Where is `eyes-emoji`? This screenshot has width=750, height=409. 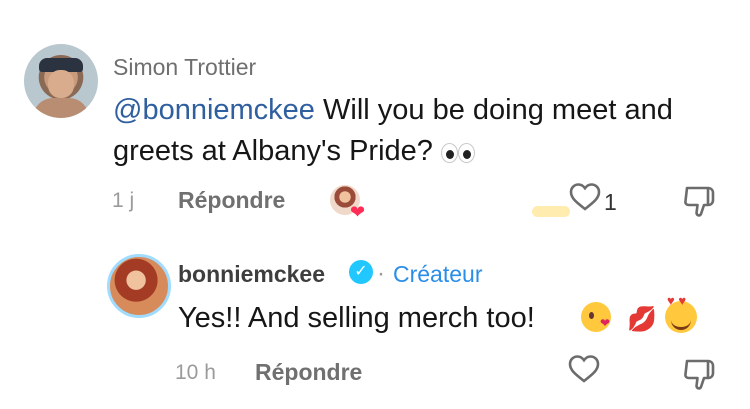
eyes-emoji is located at coordinates (457, 152).